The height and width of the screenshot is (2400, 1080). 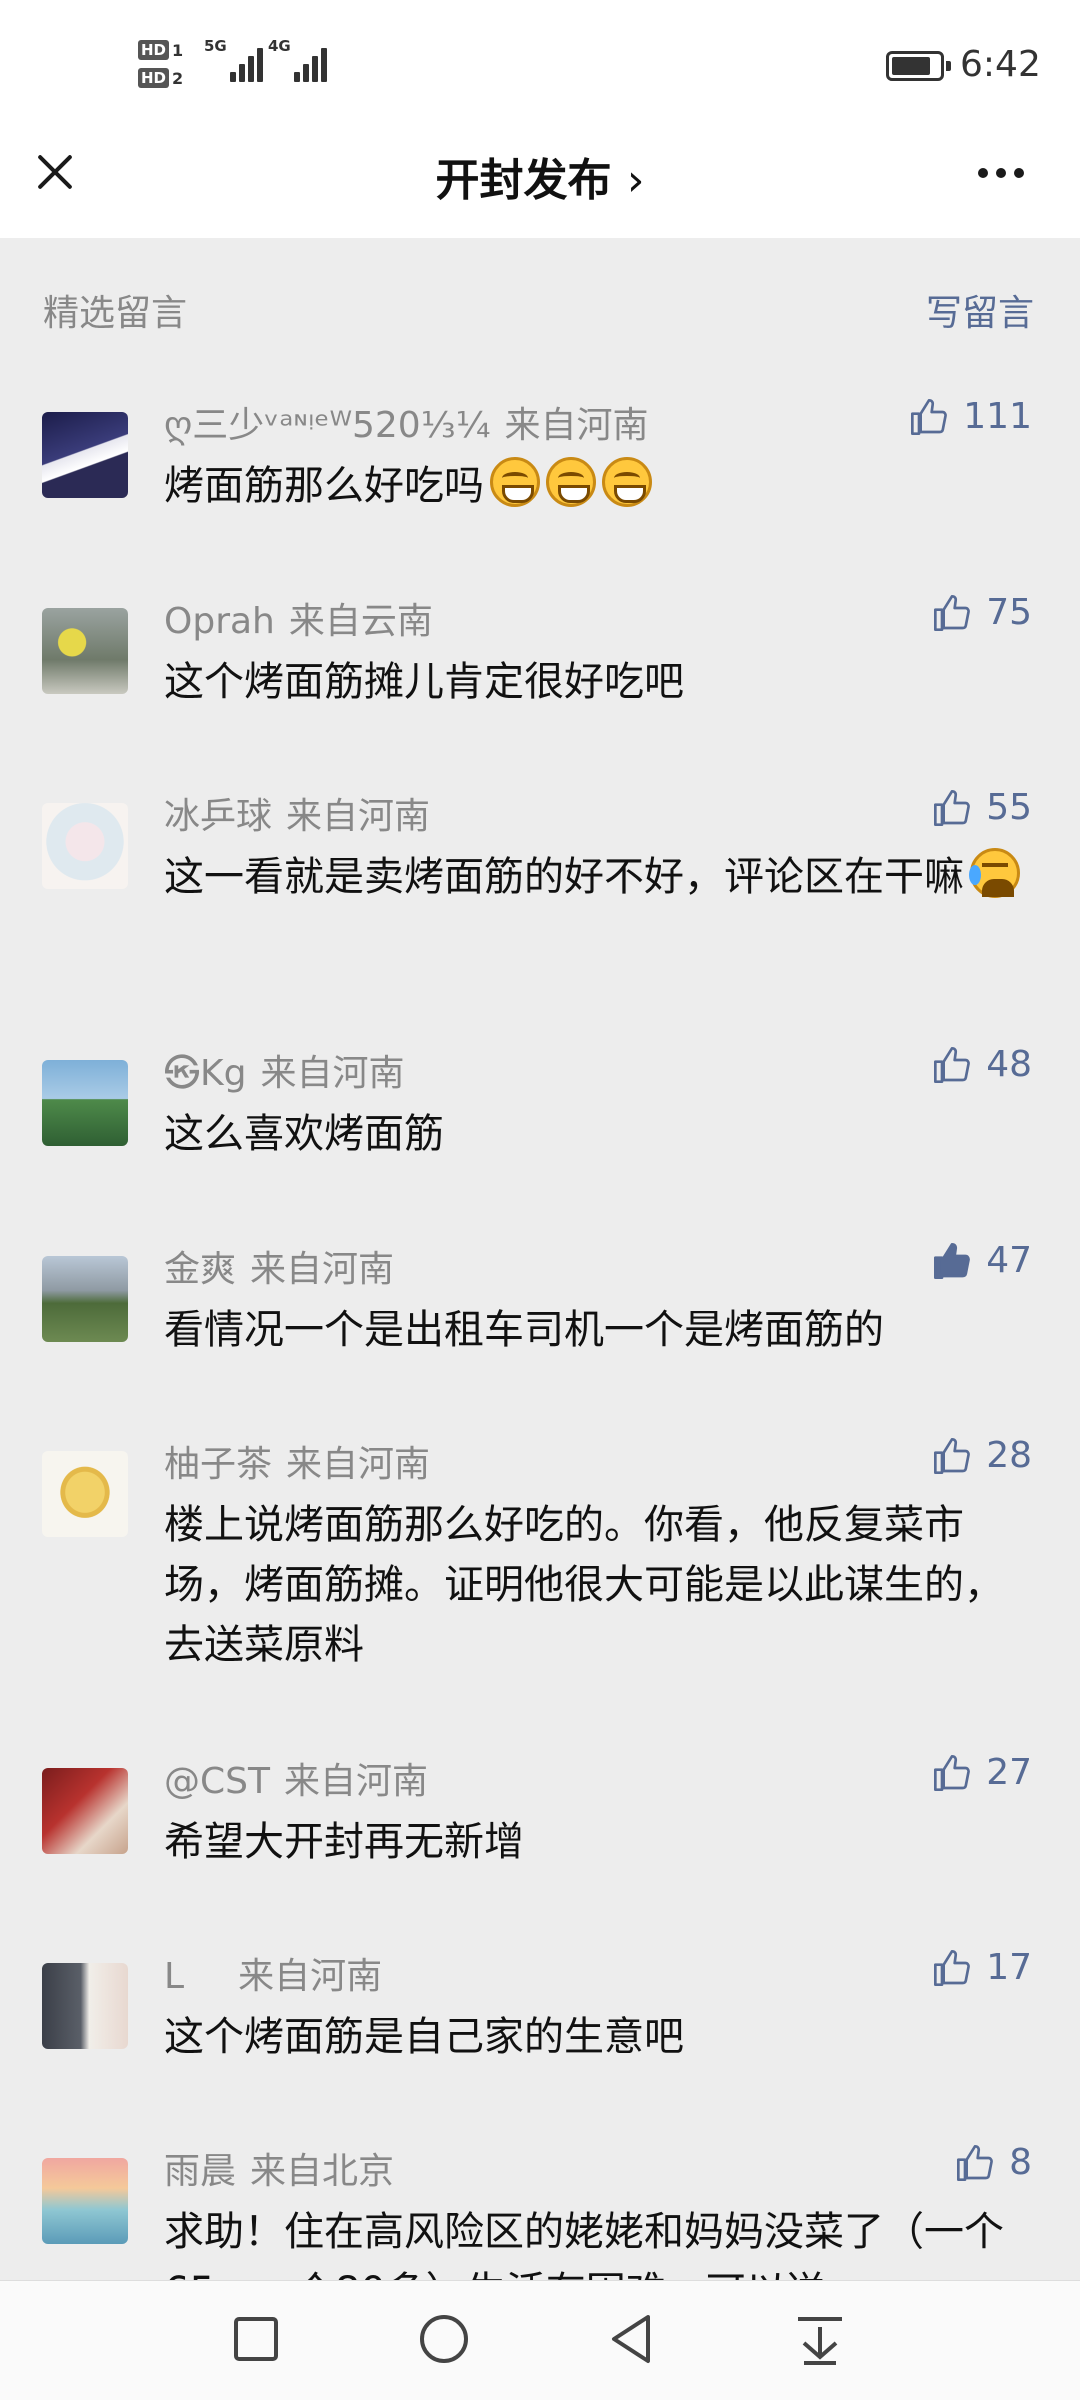 What do you see at coordinates (982, 612) in the screenshot?
I see `like-button: 75` at bounding box center [982, 612].